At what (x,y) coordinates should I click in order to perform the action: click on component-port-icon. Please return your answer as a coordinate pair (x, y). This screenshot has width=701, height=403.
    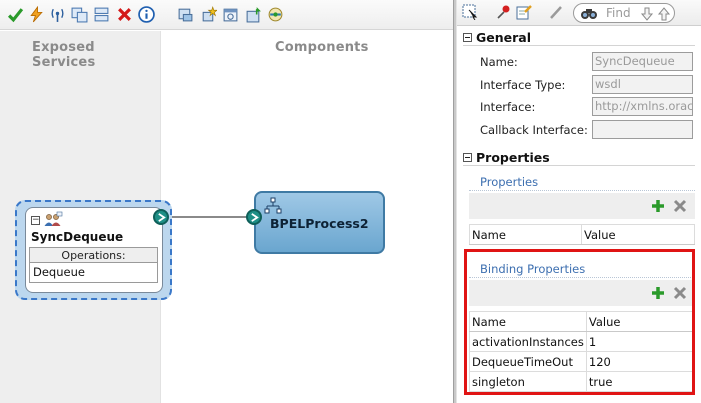
    Looking at the image, I should click on (254, 217).